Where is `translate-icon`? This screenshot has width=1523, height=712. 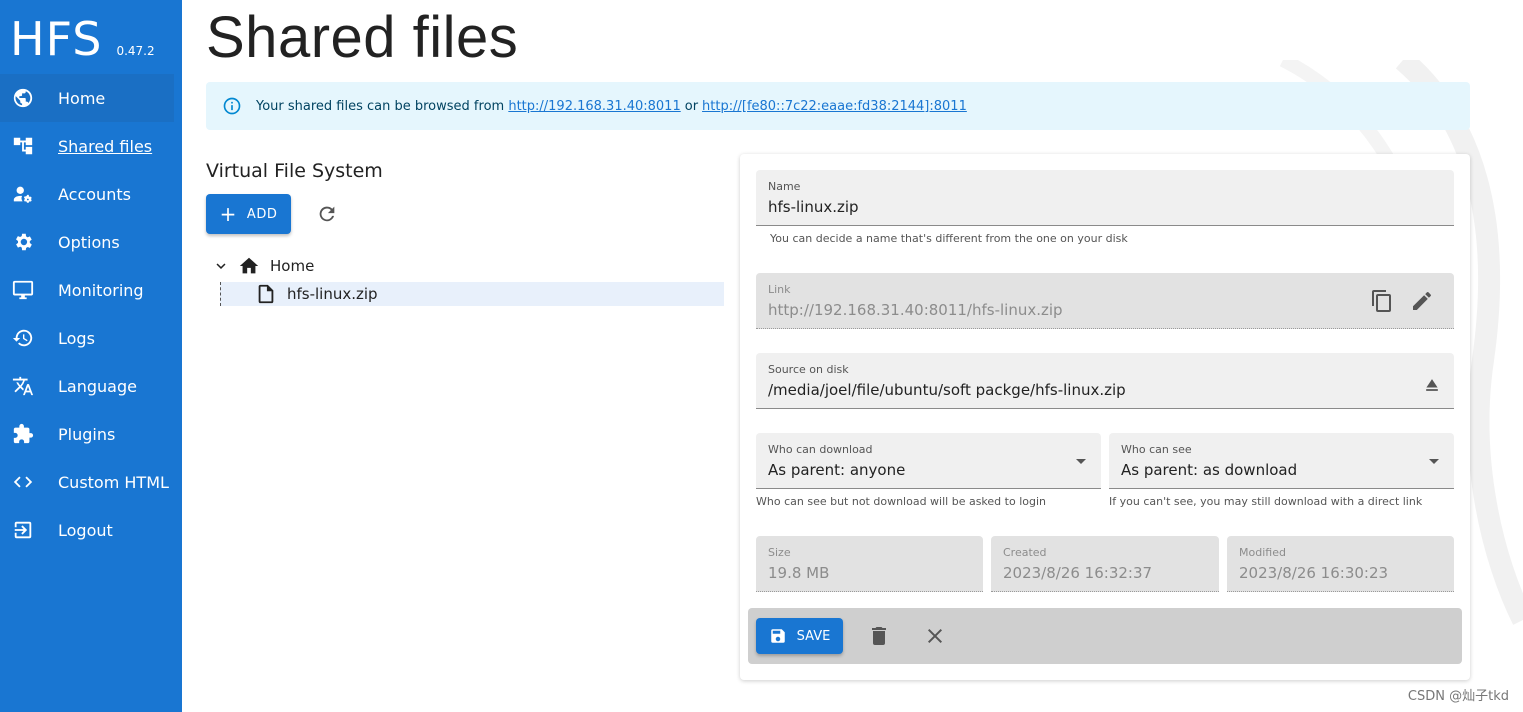
translate-icon is located at coordinates (23, 386).